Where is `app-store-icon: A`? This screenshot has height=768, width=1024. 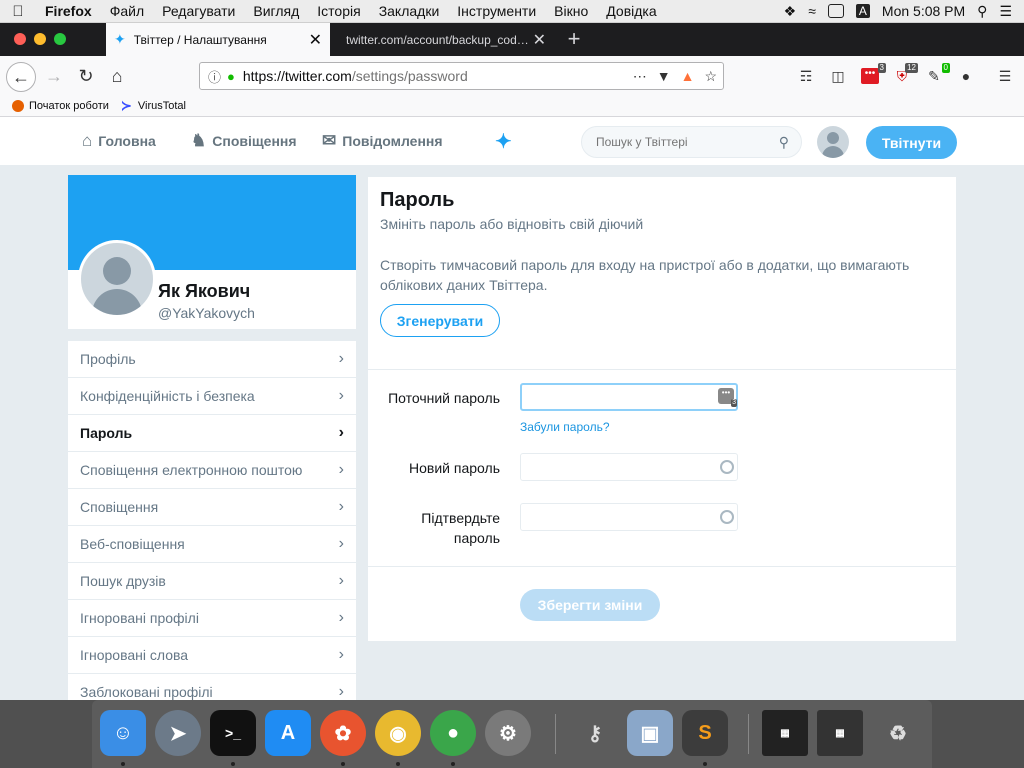 app-store-icon: A is located at coordinates (288, 733).